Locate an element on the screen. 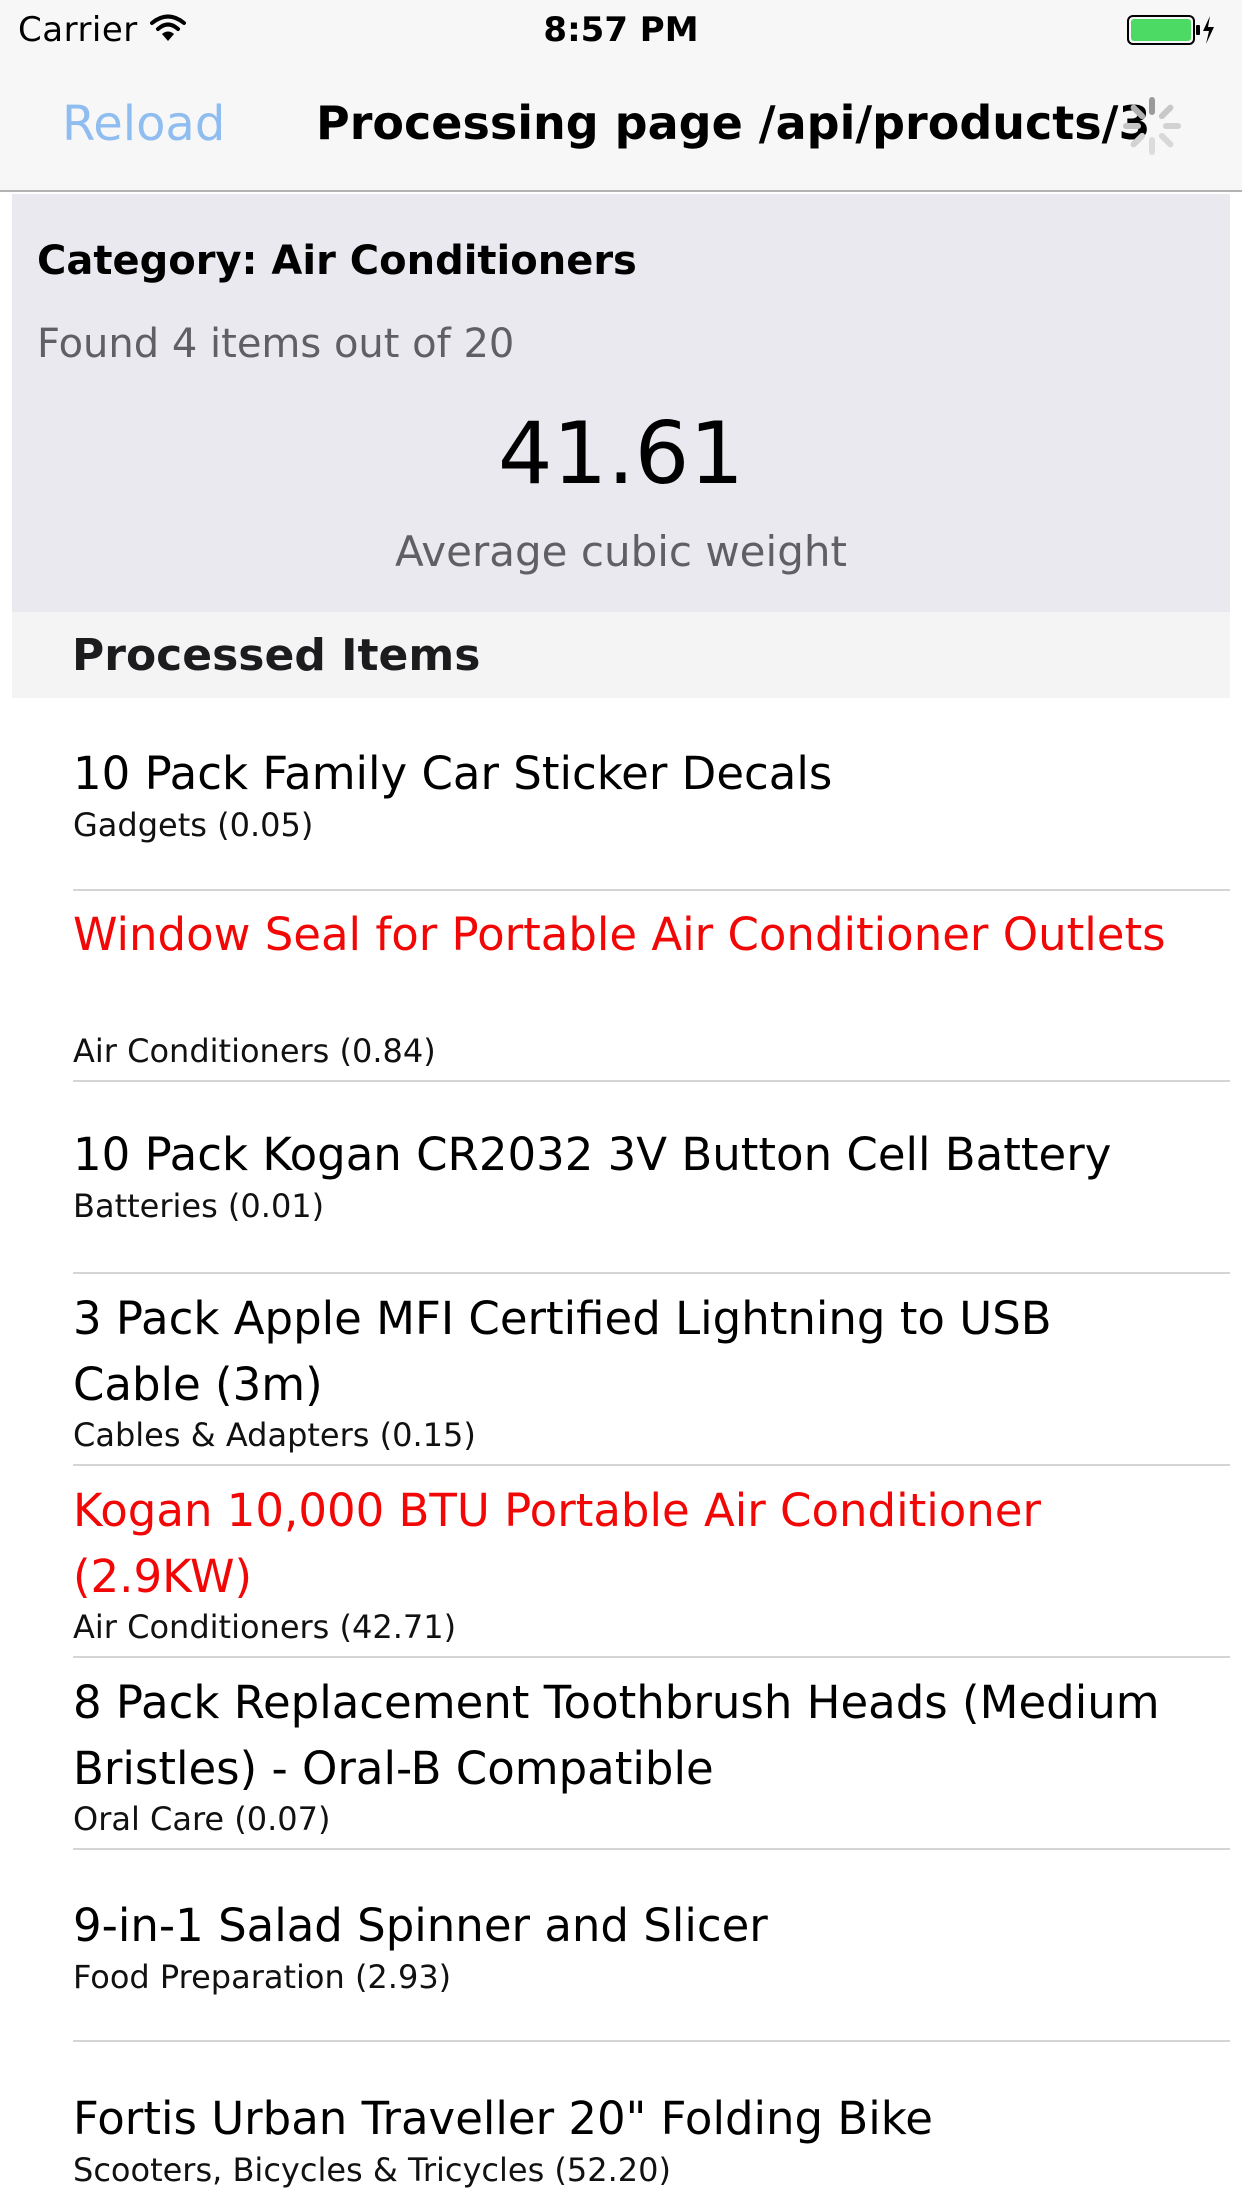  battery-charging-icon is located at coordinates (1171, 30).